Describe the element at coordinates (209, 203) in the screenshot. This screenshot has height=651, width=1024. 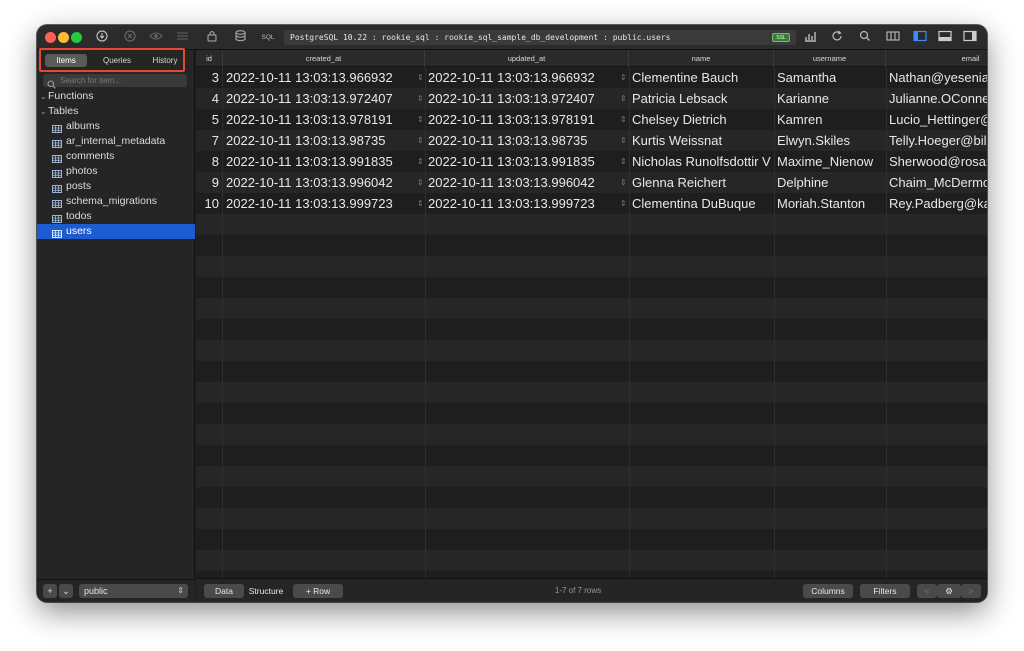
I see `cell-id: 10` at that location.